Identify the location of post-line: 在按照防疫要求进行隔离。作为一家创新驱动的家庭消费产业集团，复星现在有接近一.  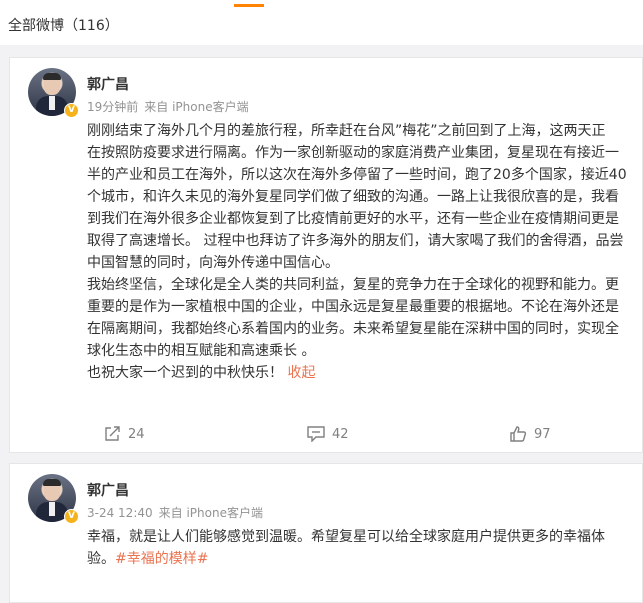
(353, 153).